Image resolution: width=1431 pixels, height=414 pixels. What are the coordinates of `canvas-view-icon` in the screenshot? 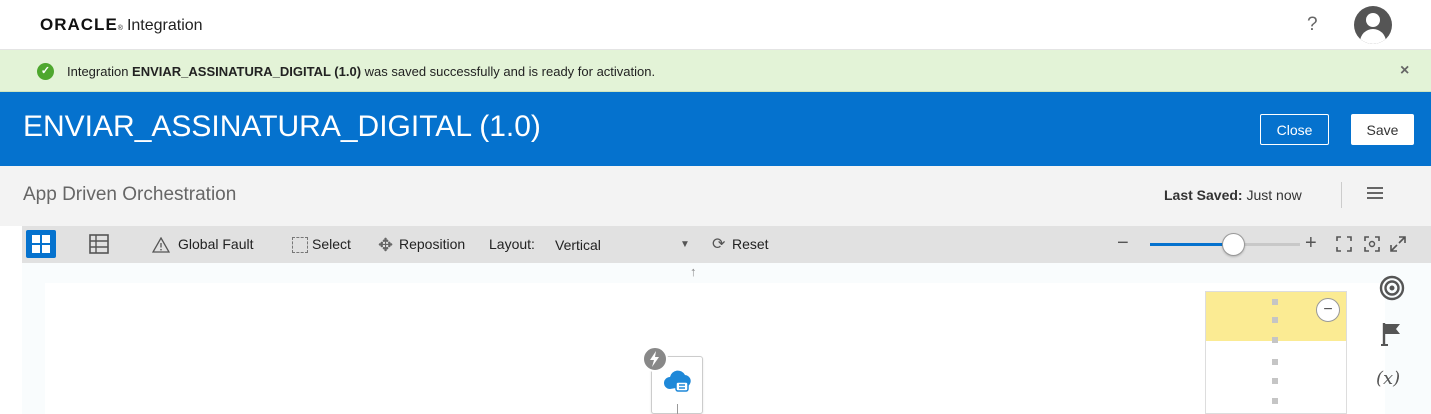 It's located at (41, 244).